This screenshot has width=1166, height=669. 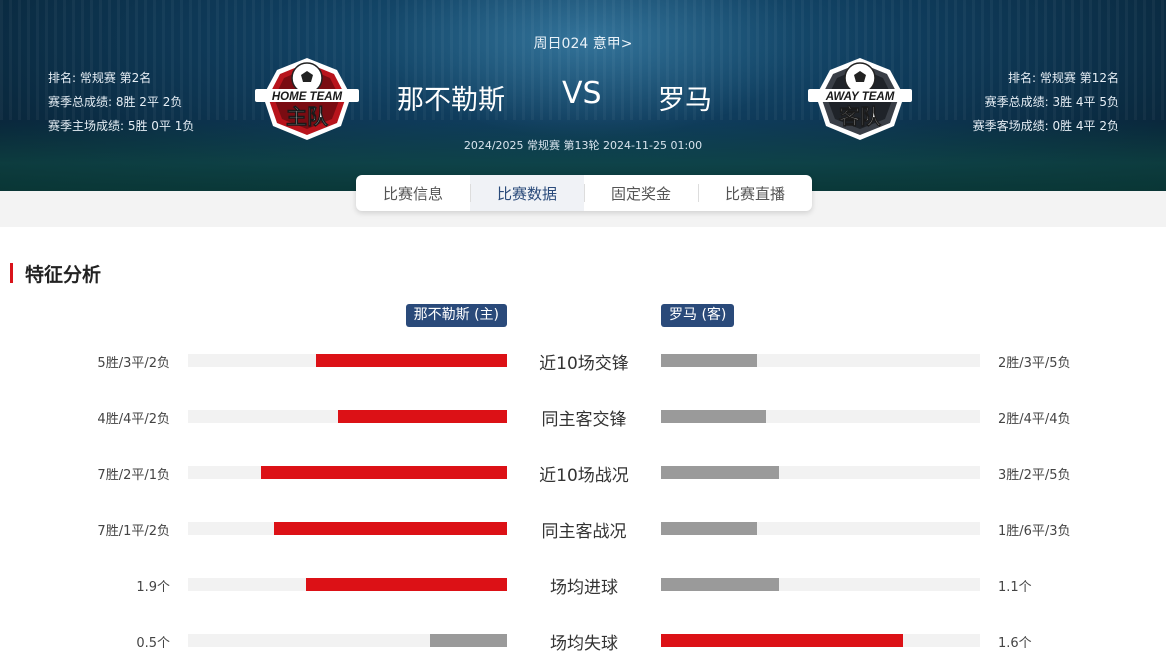 What do you see at coordinates (527, 193) in the screenshot?
I see `tab-match-data: 比赛数据` at bounding box center [527, 193].